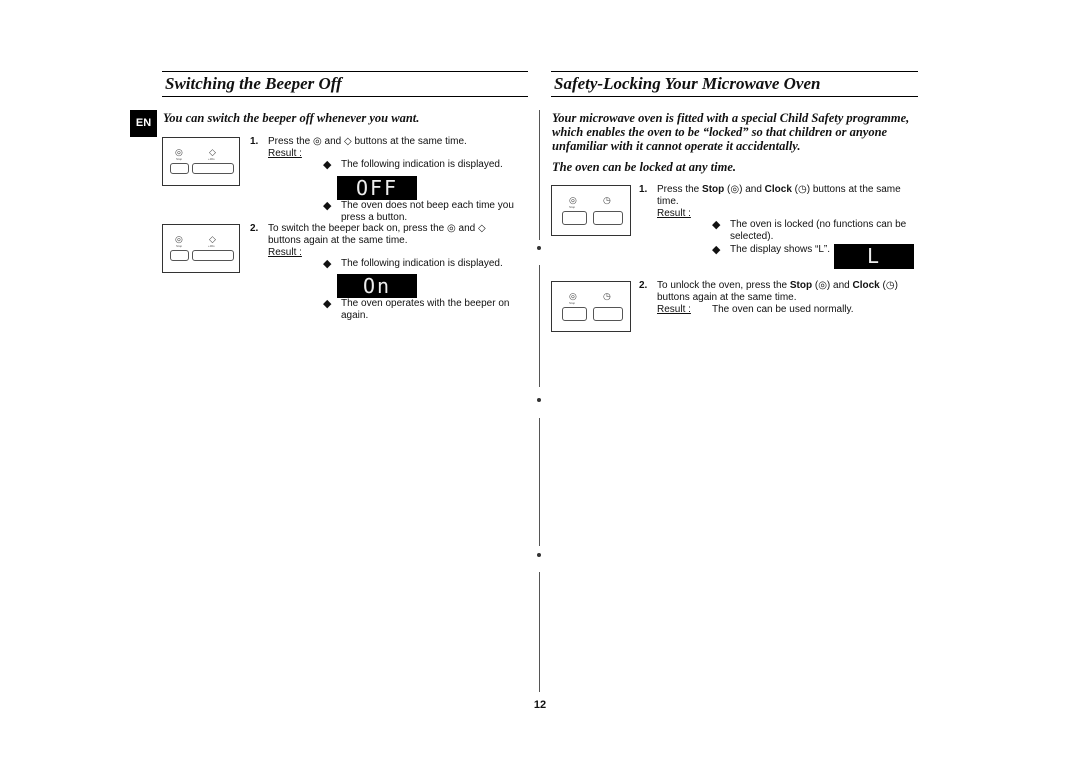 The width and height of the screenshot is (1080, 763). What do you see at coordinates (644, 167) in the screenshot?
I see `intro-text-2: The oven can be locked at any time.` at bounding box center [644, 167].